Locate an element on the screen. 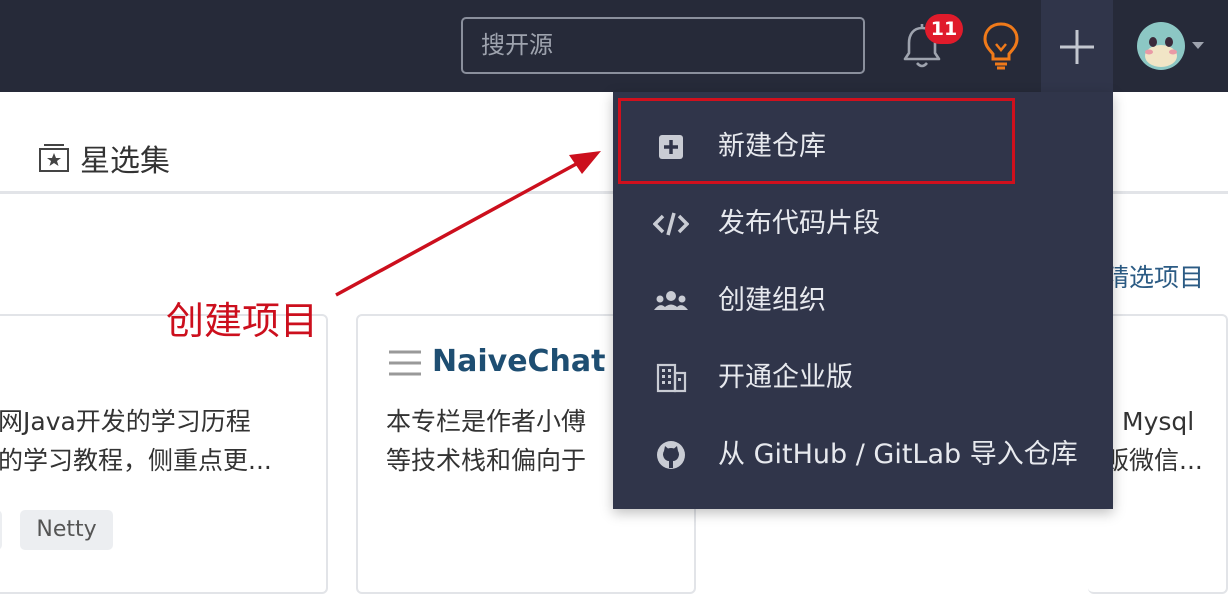 Image resolution: width=1228 pixels, height=594 pixels. card-description-line: 网Java开发的学习历程 is located at coordinates (125, 421).